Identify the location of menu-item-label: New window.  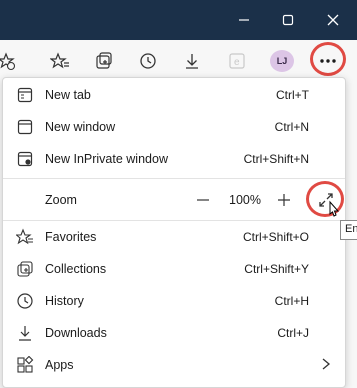
(80, 127).